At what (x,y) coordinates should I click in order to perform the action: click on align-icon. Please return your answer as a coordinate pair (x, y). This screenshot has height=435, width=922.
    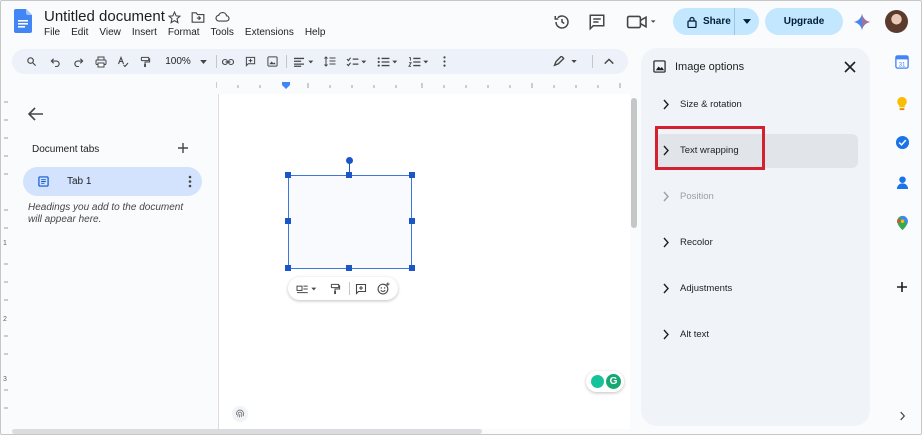
    Looking at the image, I should click on (304, 61).